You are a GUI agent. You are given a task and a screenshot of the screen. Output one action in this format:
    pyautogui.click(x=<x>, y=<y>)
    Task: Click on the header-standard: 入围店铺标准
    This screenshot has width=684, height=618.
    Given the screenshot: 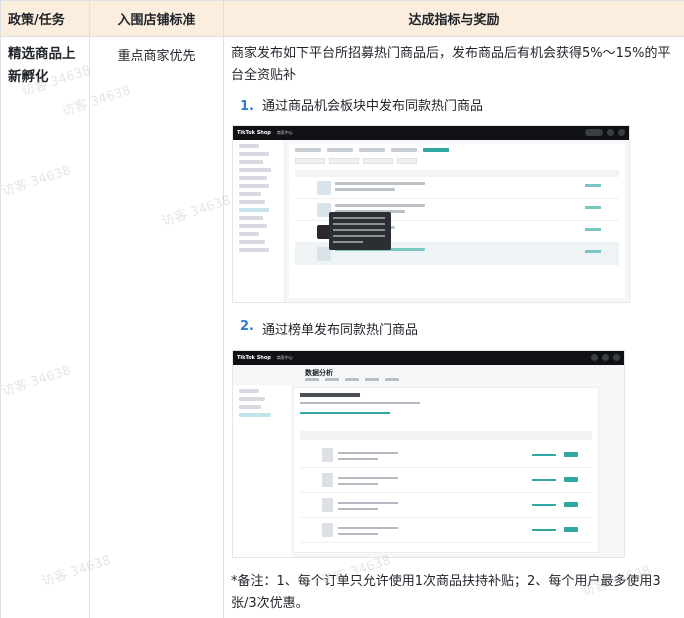 What is the action you would take?
    pyautogui.click(x=157, y=19)
    